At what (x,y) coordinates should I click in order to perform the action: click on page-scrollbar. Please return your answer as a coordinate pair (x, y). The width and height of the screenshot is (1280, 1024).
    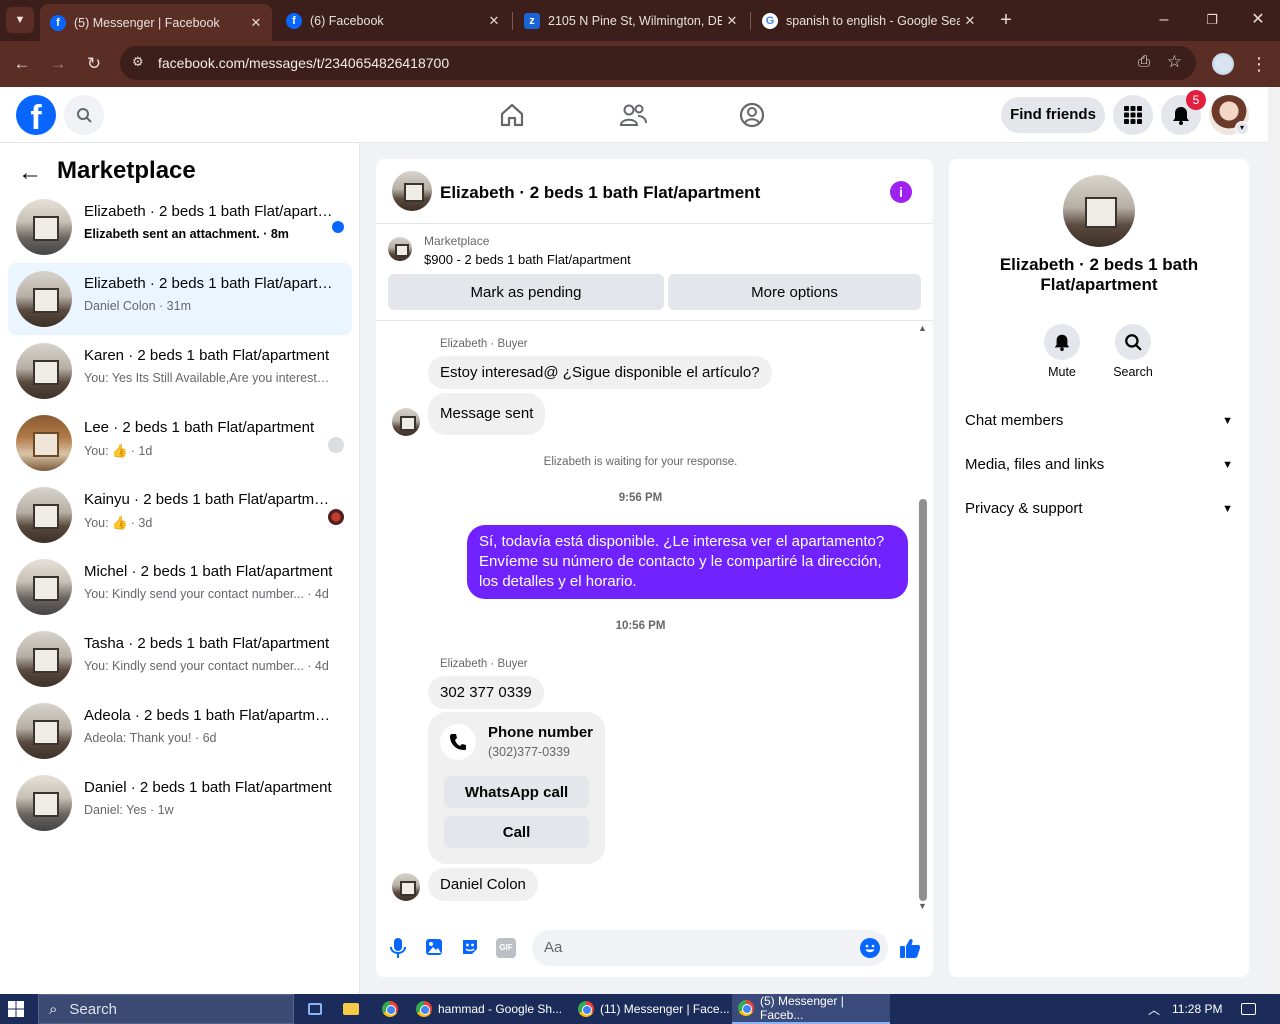
    Looking at the image, I should click on (1274, 540).